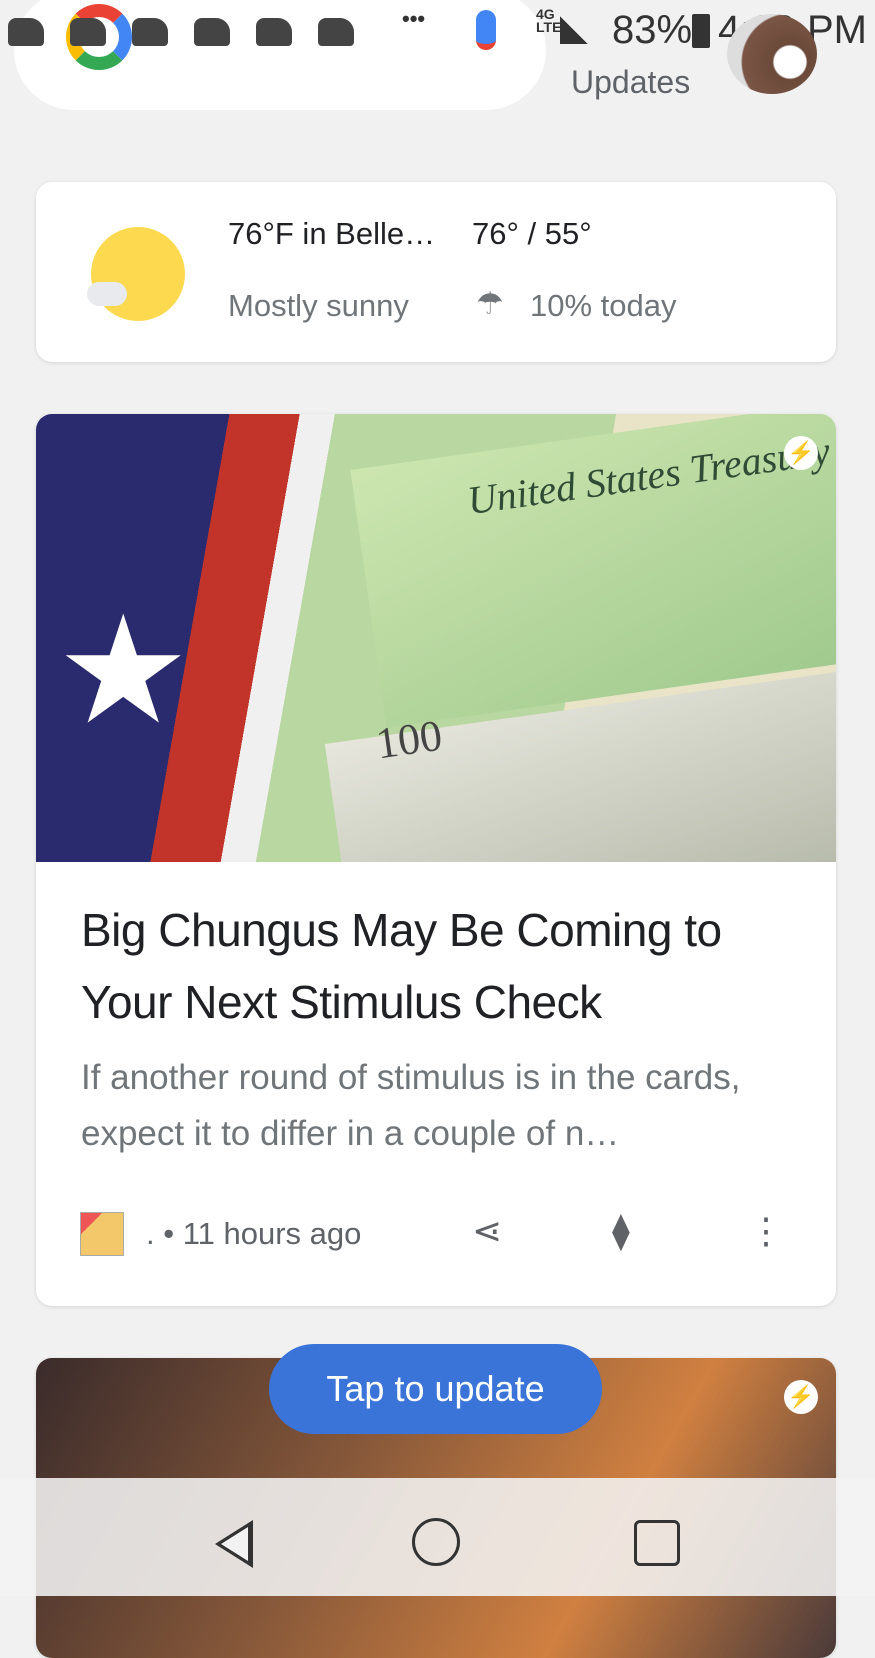 The width and height of the screenshot is (875, 1658). Describe the element at coordinates (657, 1543) in the screenshot. I see `recents-icon` at that location.